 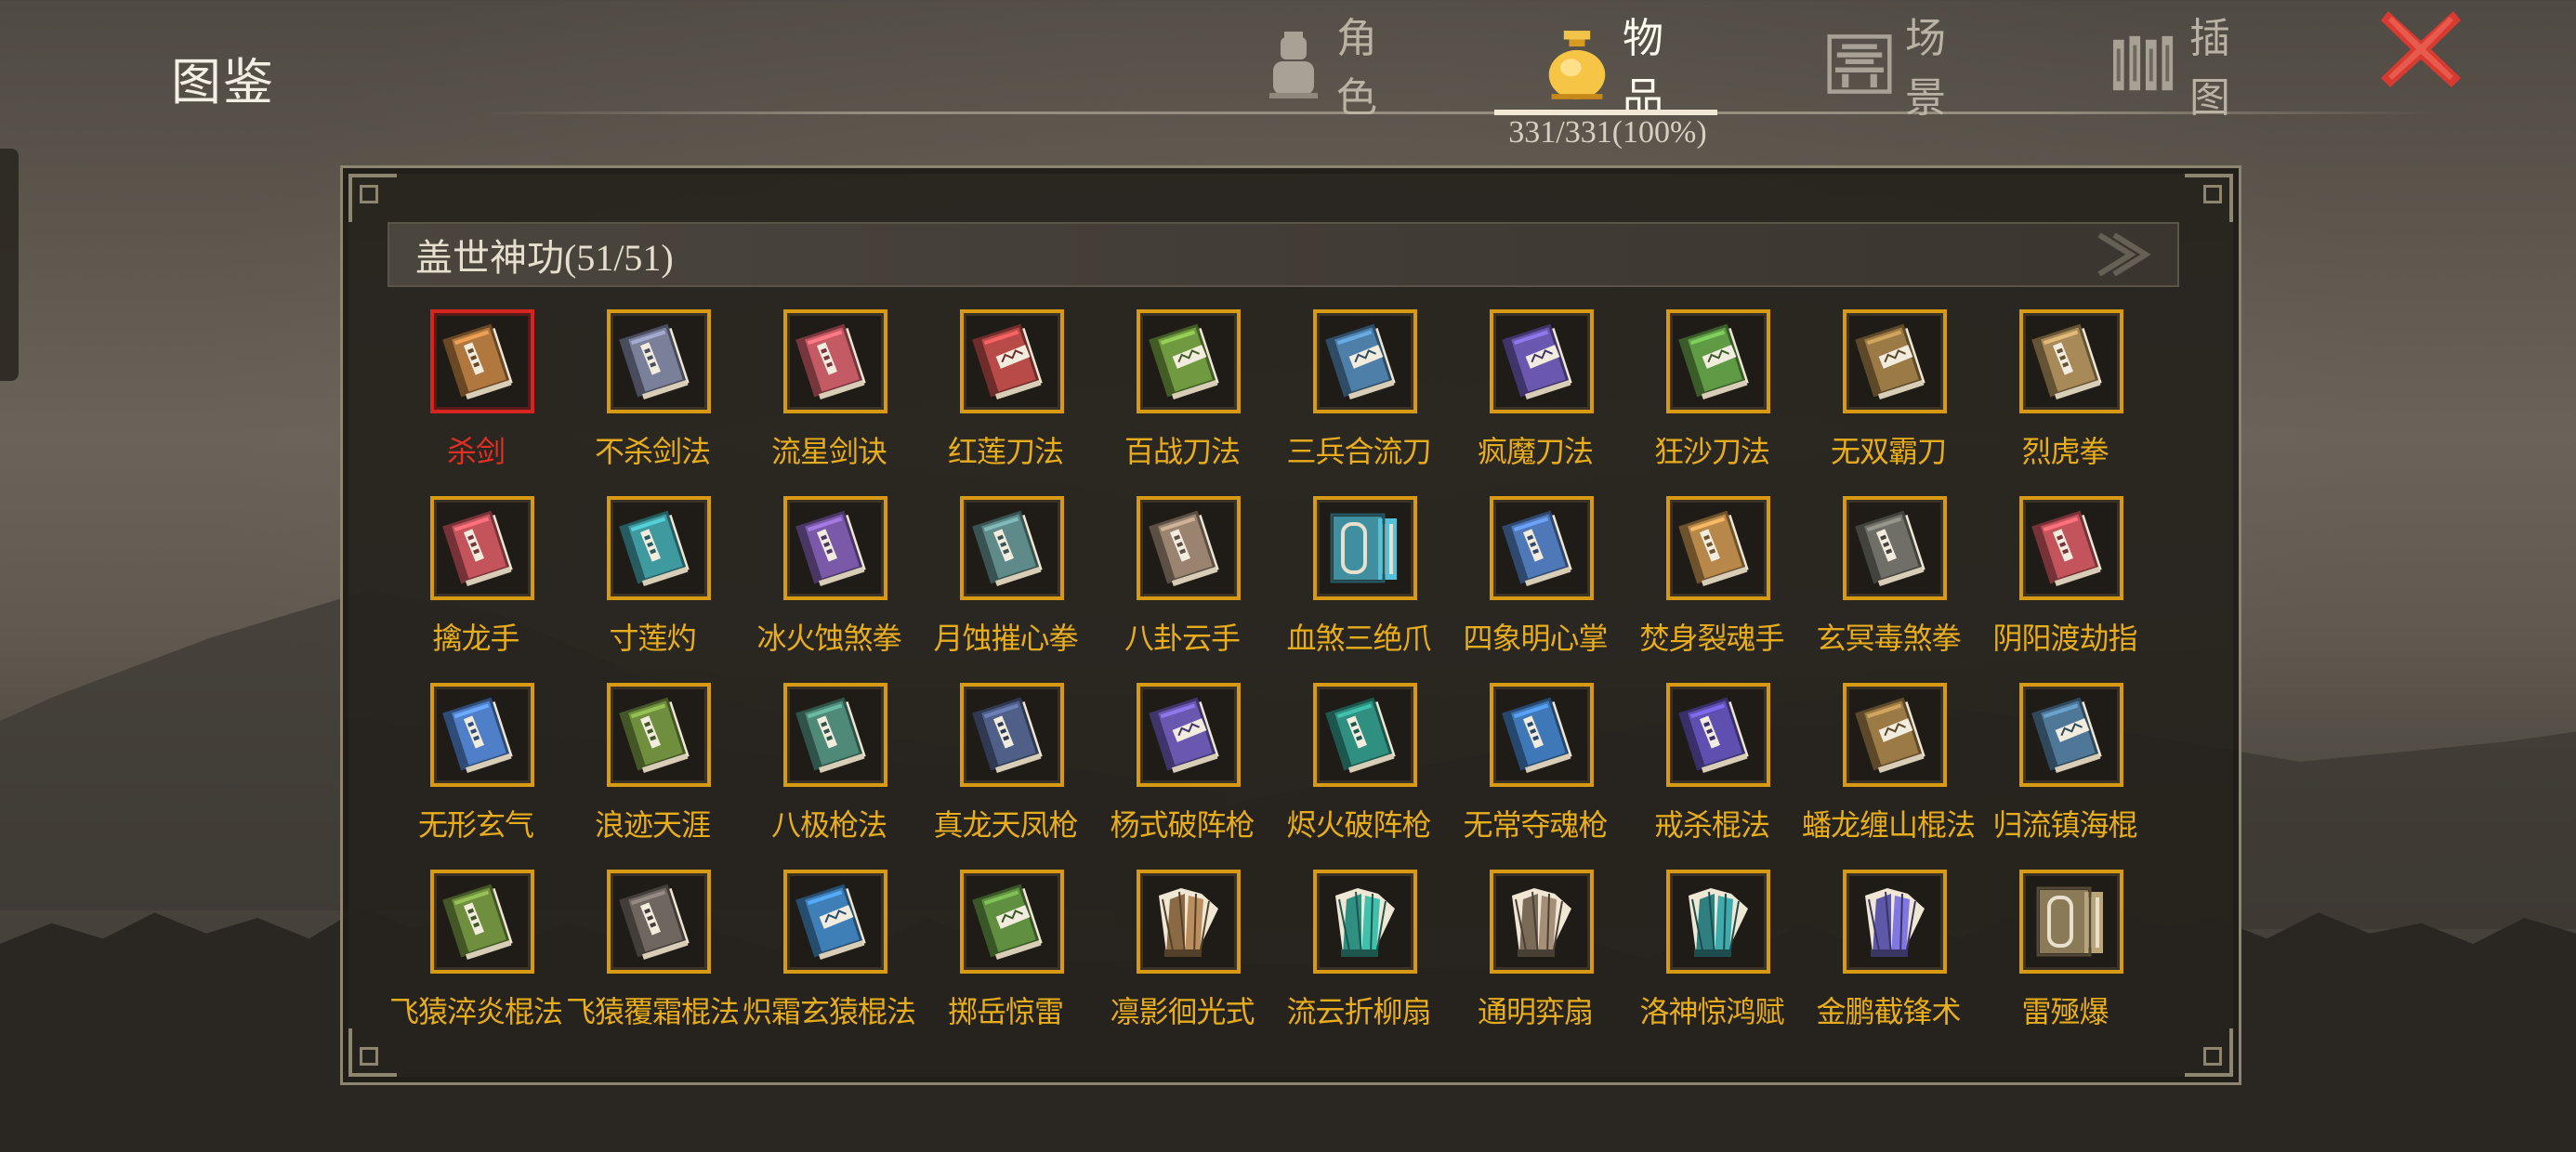 I want to click on tab-label: 角色, so click(x=1356, y=68).